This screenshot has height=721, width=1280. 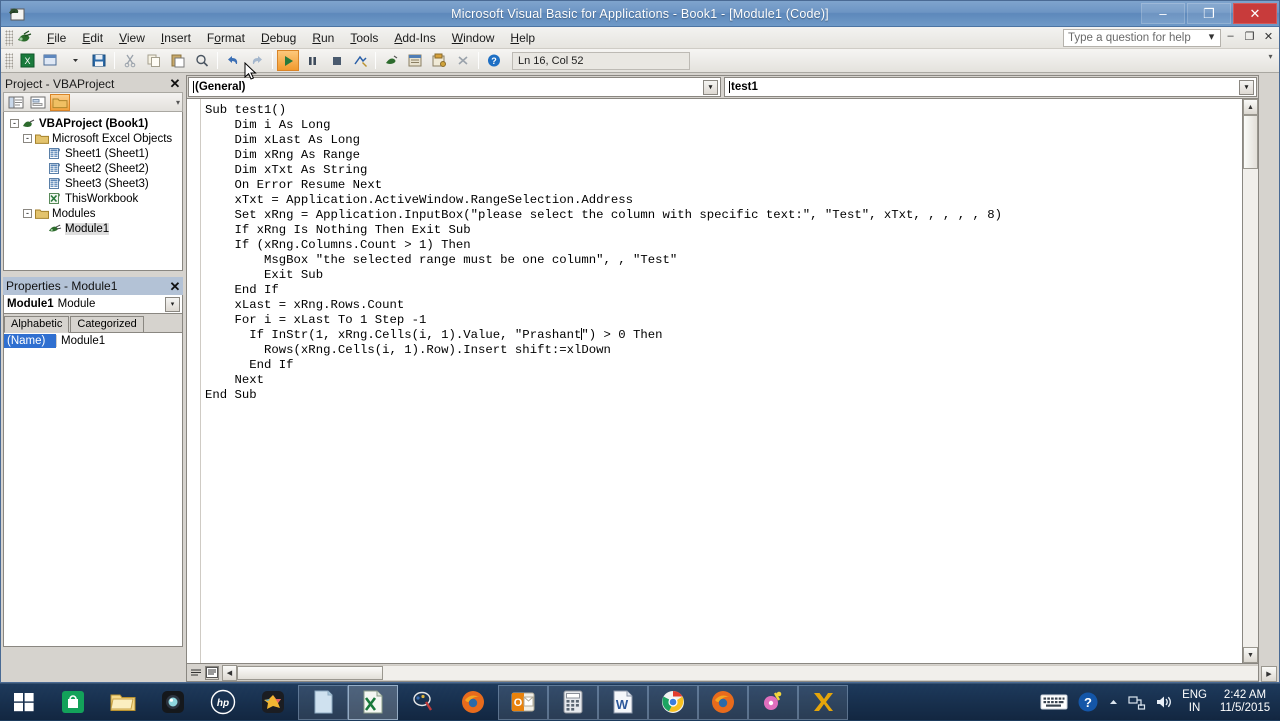 I want to click on undo-icon, so click(x=233, y=60).